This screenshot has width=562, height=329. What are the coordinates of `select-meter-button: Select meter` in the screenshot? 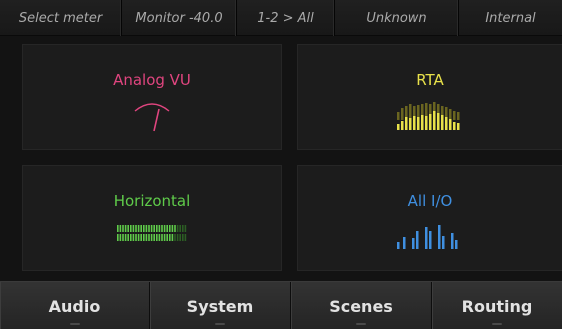 It's located at (61, 18).